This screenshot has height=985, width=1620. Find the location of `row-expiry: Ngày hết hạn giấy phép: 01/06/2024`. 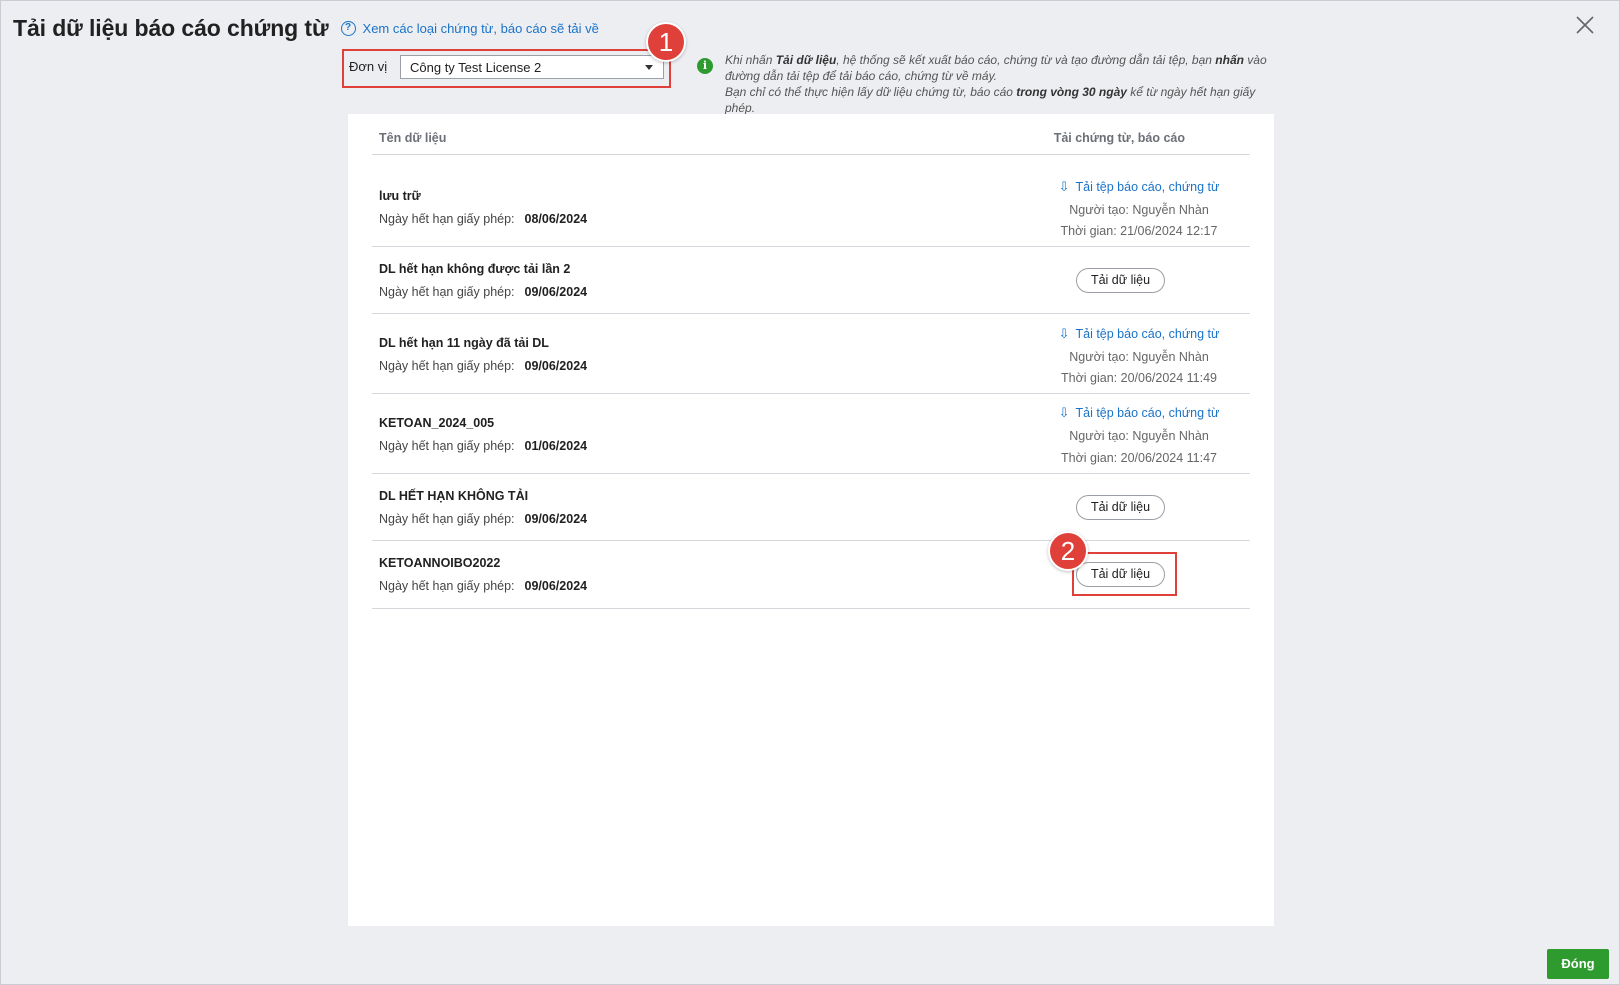

row-expiry: Ngày hết hạn giấy phép: 01/06/2024 is located at coordinates (483, 446).